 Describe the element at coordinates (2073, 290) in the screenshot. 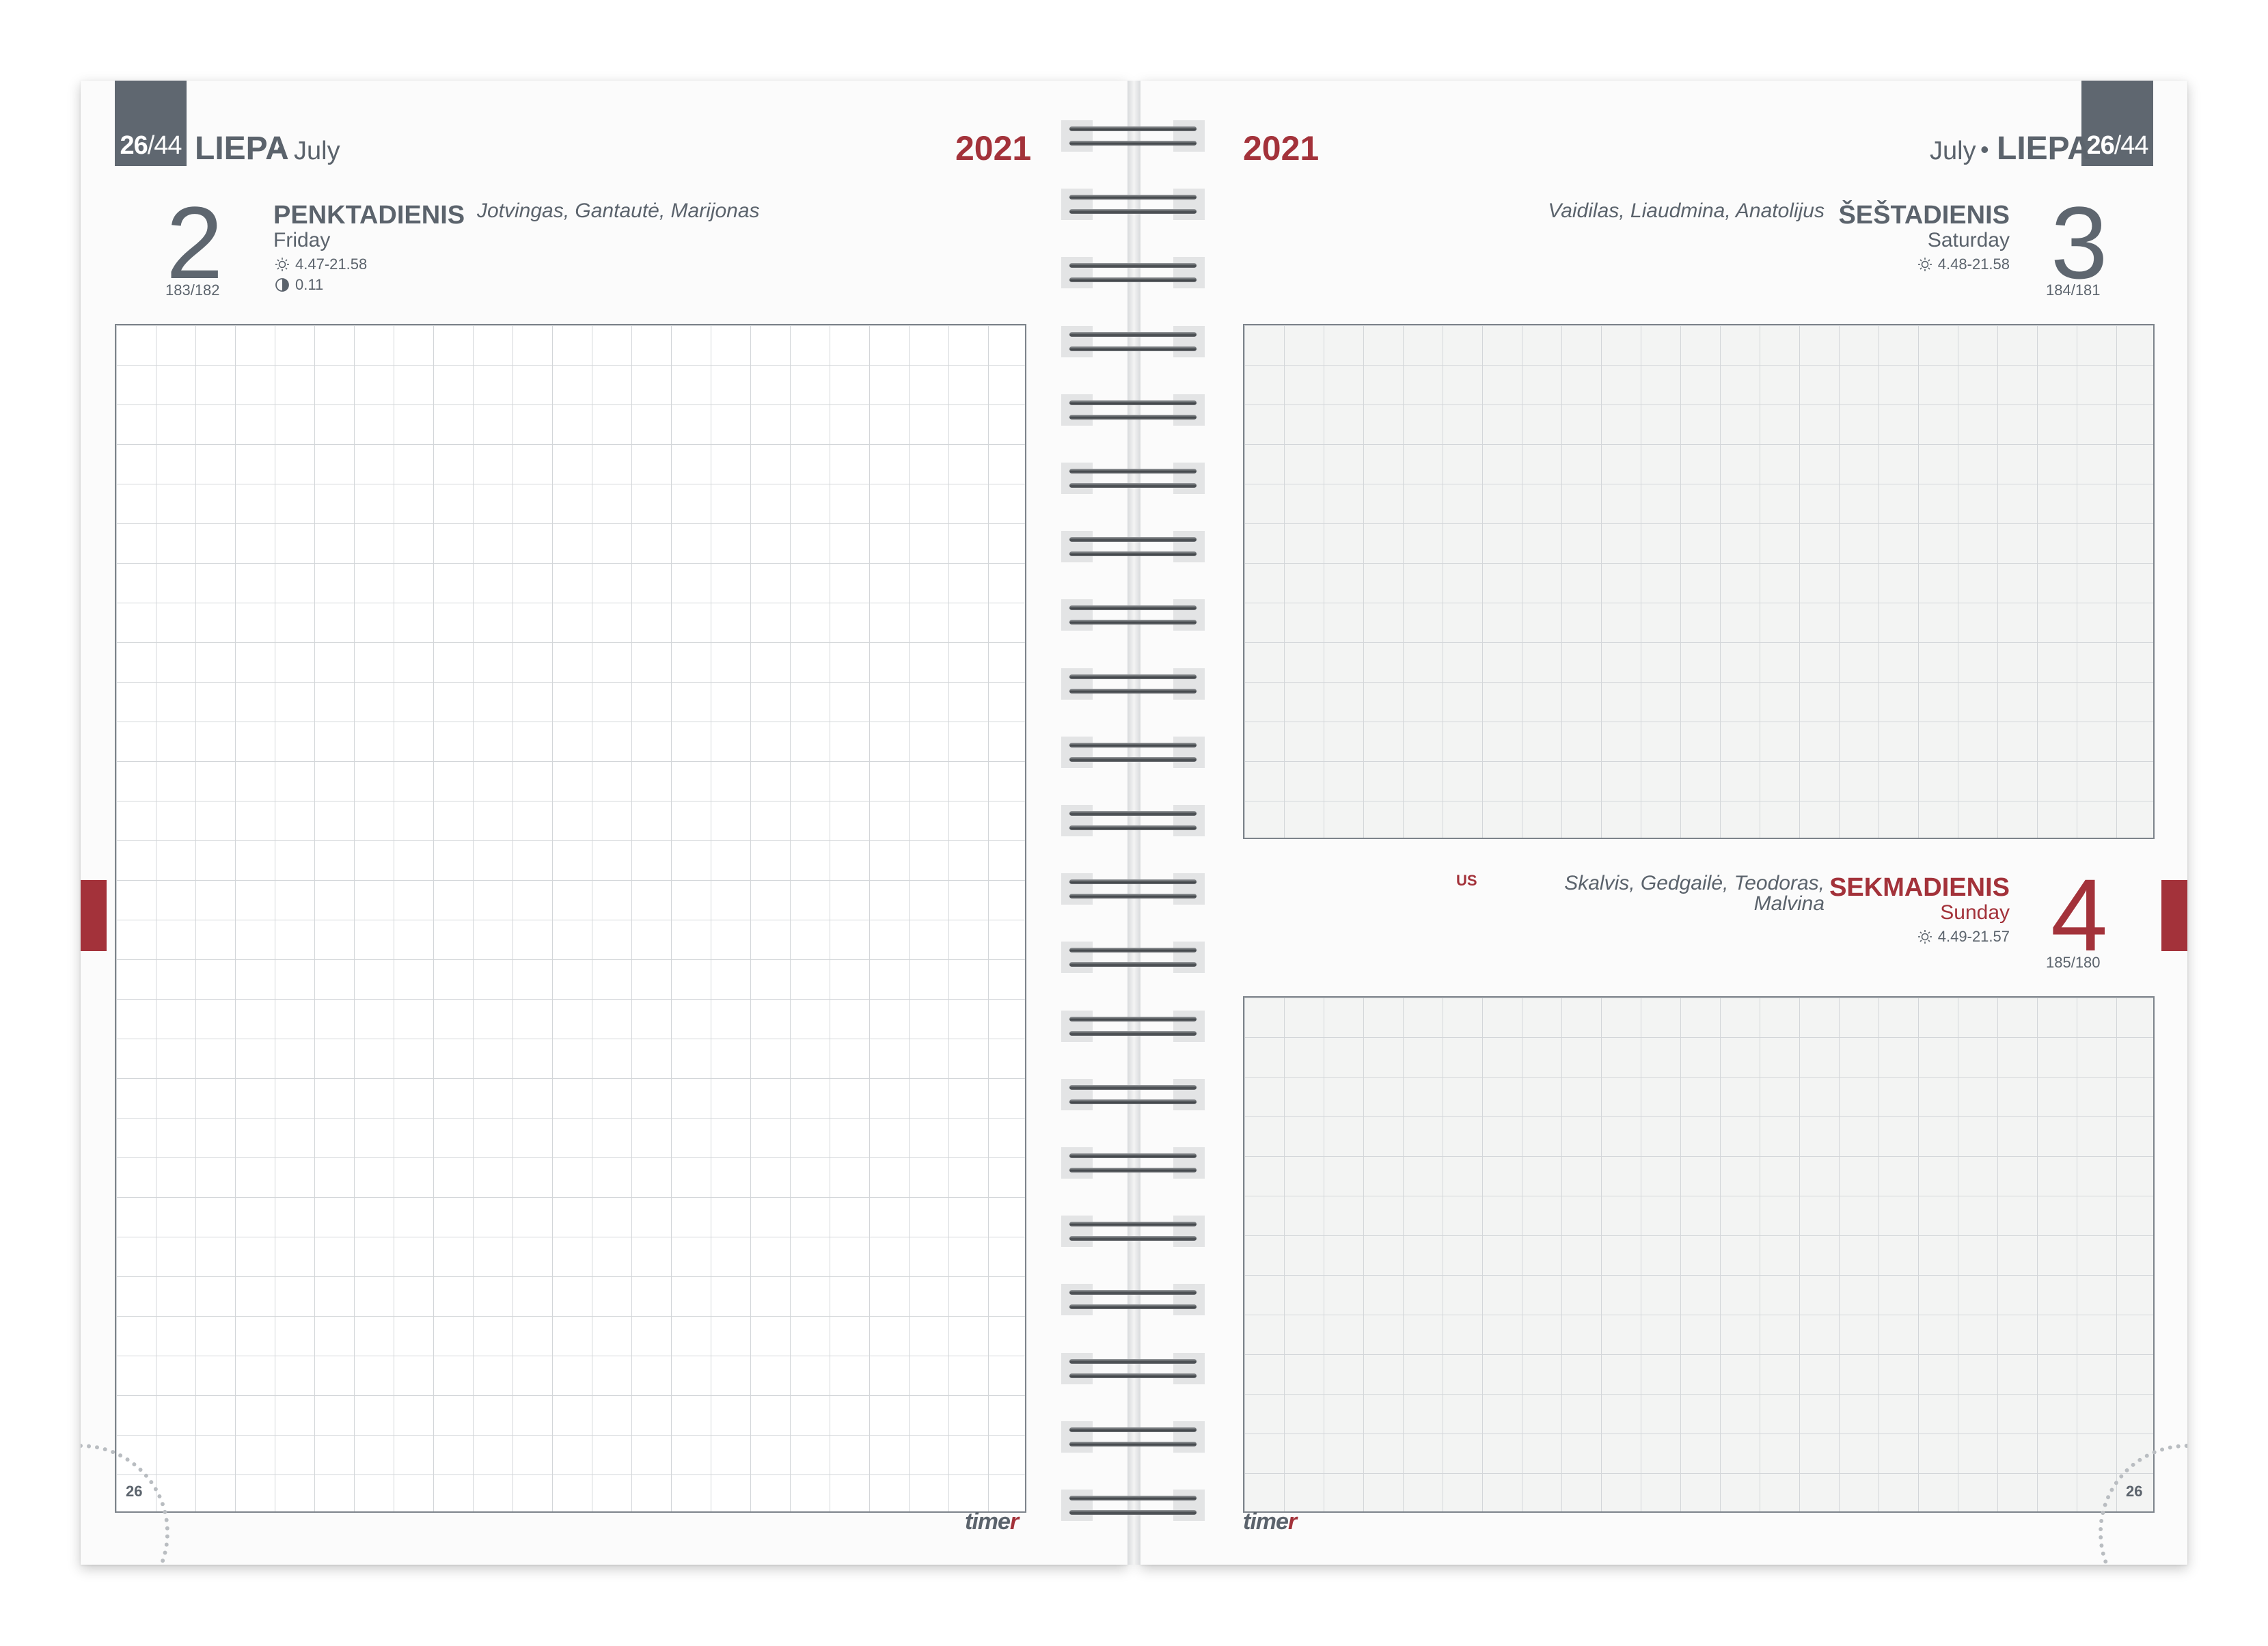

I see `day-of-year: 184/181` at that location.